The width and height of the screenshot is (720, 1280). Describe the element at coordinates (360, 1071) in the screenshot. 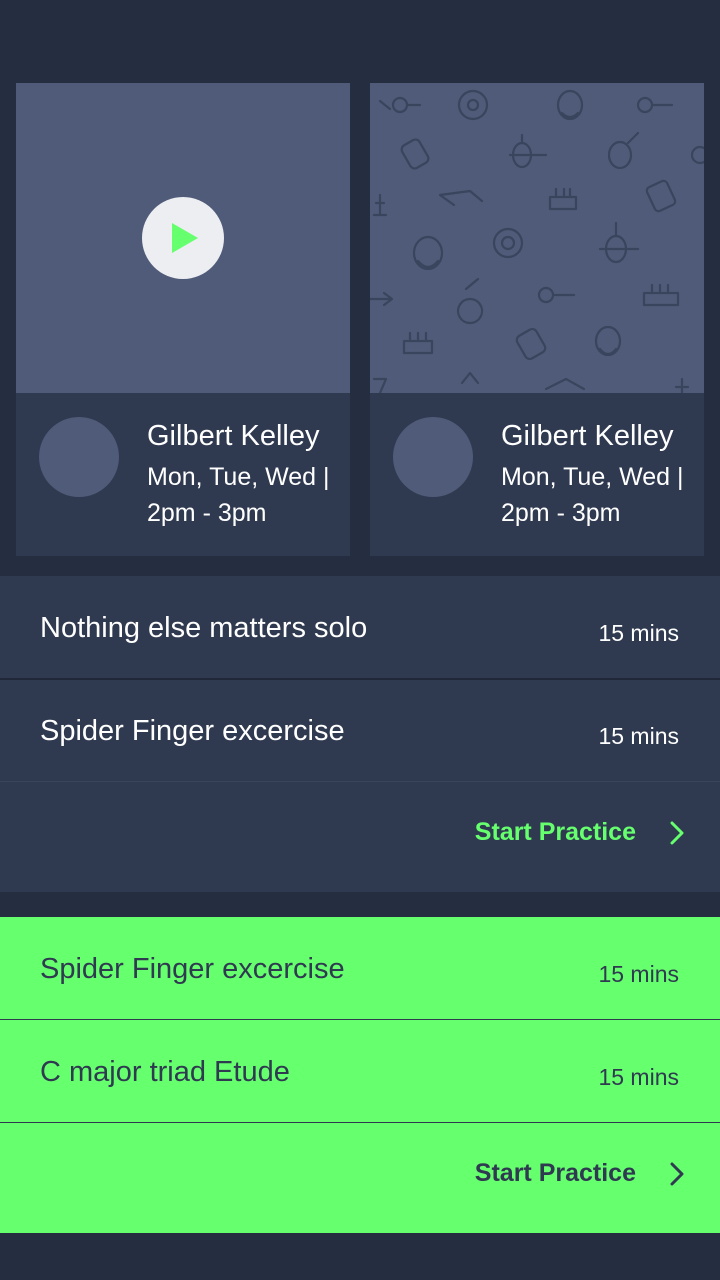

I see `list-item: C major triad Etude 15 mins` at that location.